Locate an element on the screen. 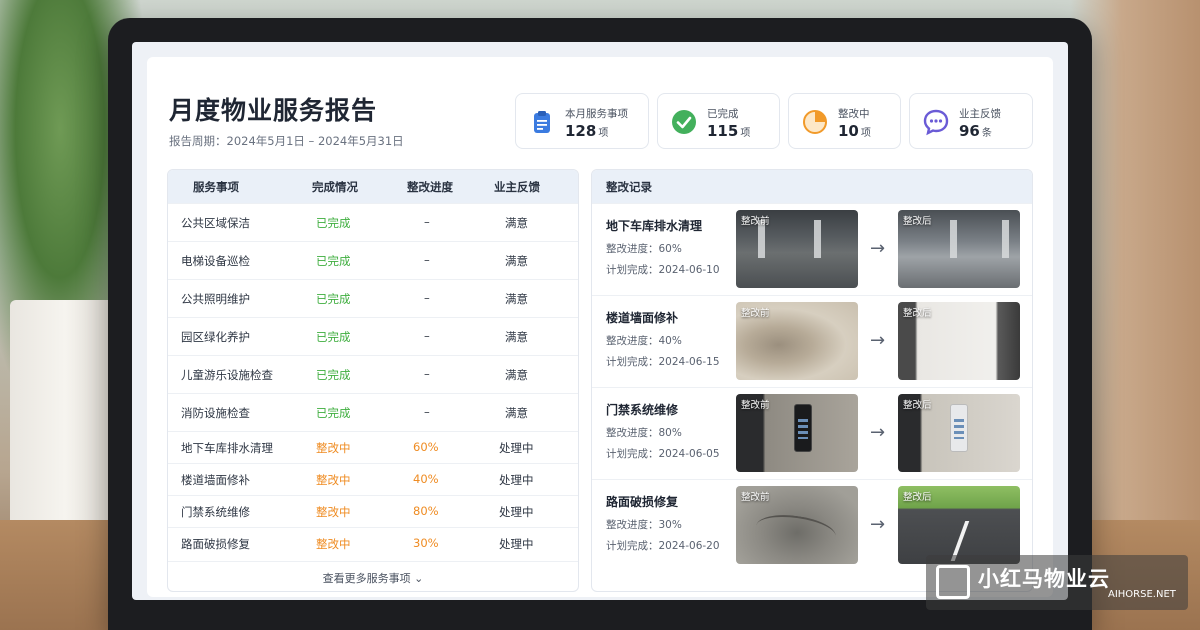  stat-card-total: 本月服务事项 128 项 is located at coordinates (582, 121).